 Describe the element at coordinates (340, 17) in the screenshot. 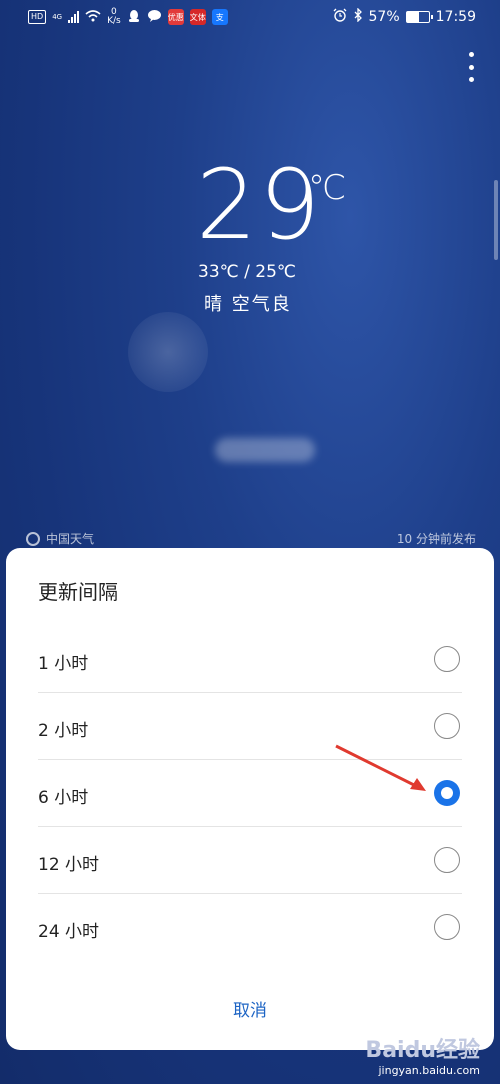

I see `alarm-icon` at that location.